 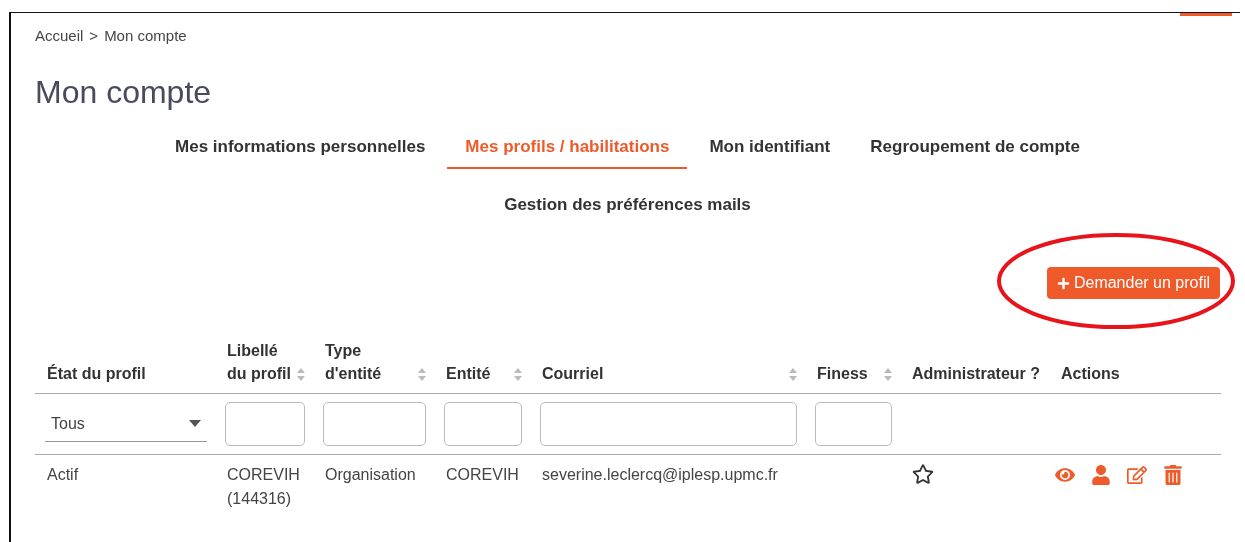 What do you see at coordinates (842, 374) in the screenshot?
I see `column-header: Finess` at bounding box center [842, 374].